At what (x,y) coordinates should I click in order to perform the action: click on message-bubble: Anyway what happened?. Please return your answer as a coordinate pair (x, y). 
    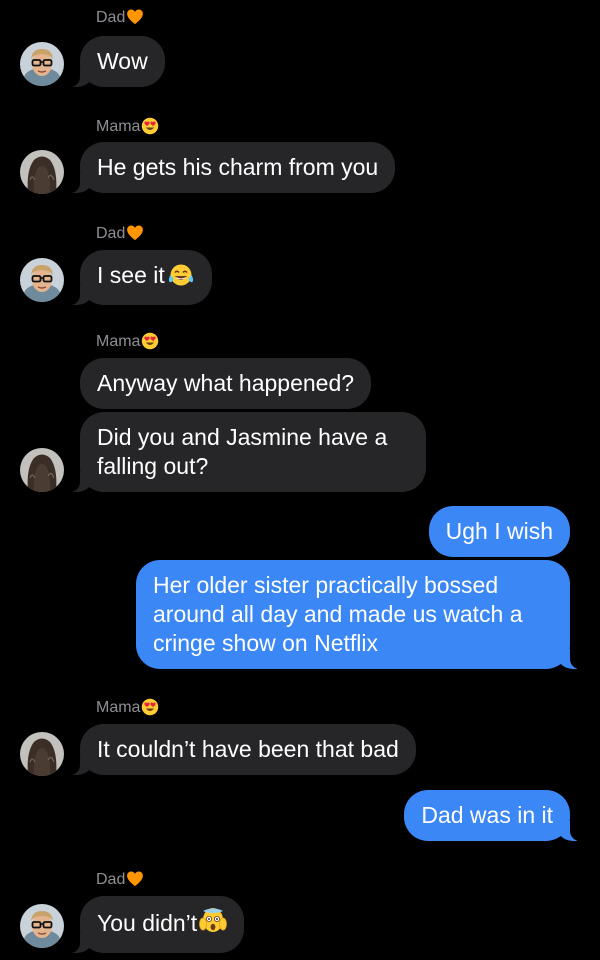
    Looking at the image, I should click on (226, 383).